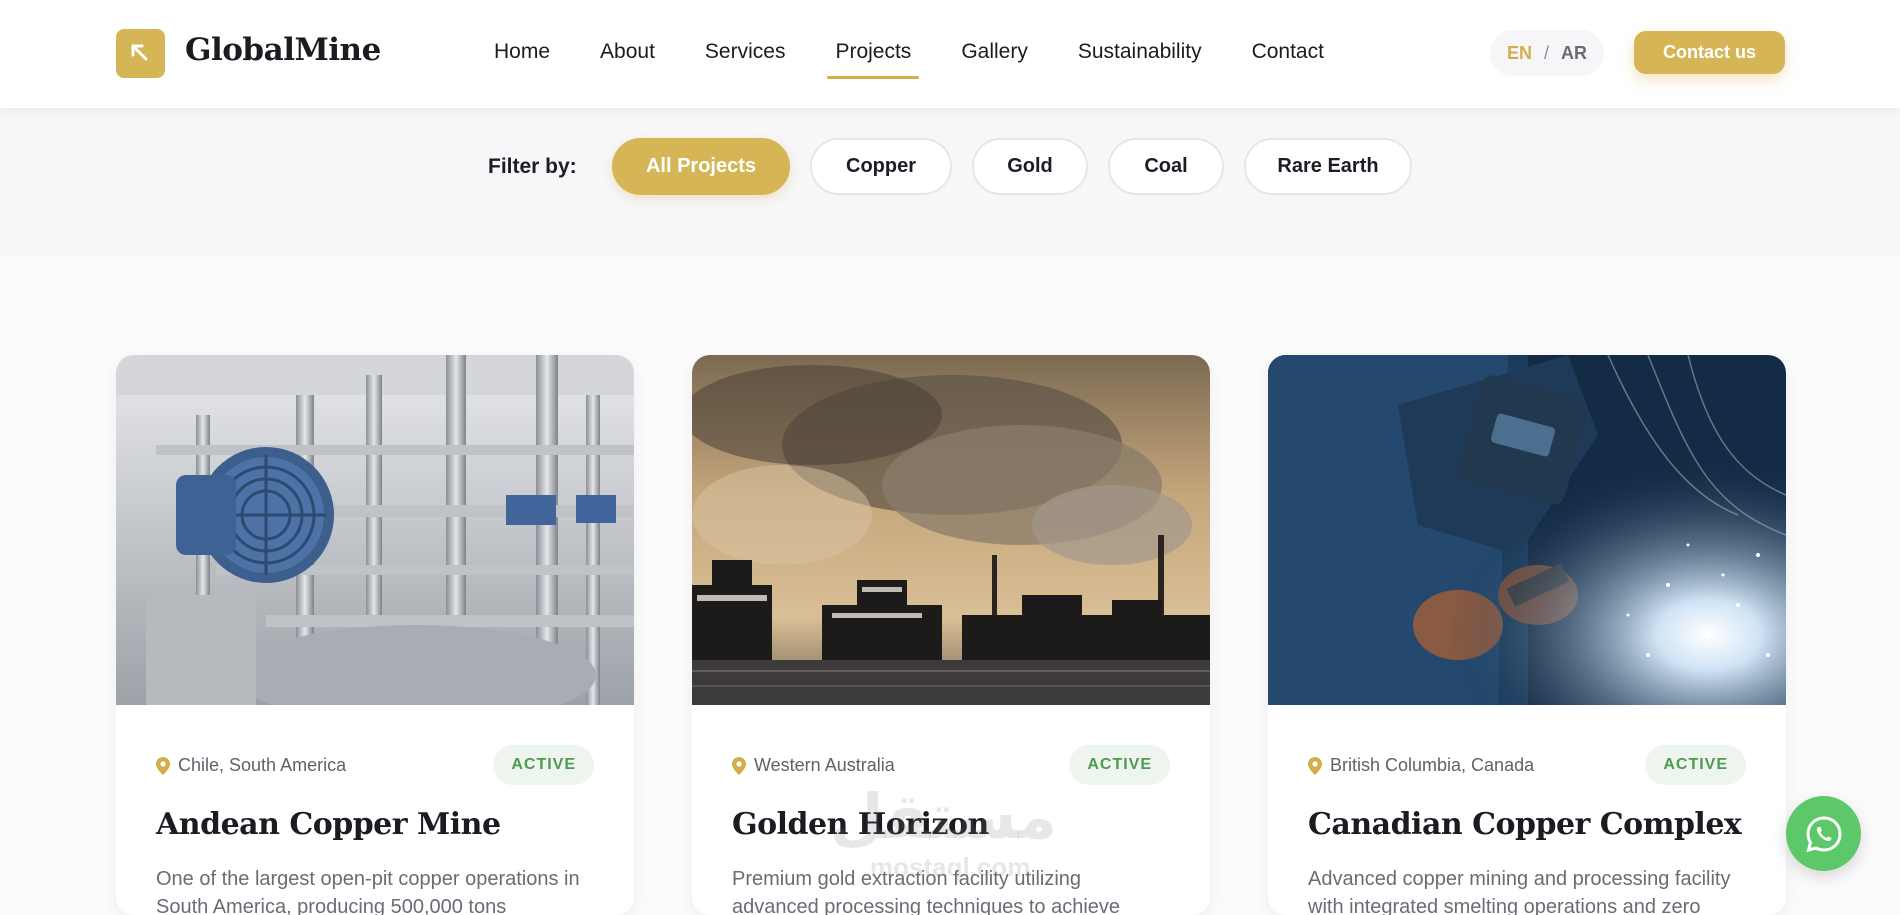  Describe the element at coordinates (745, 57) in the screenshot. I see `nav-services: Services` at that location.